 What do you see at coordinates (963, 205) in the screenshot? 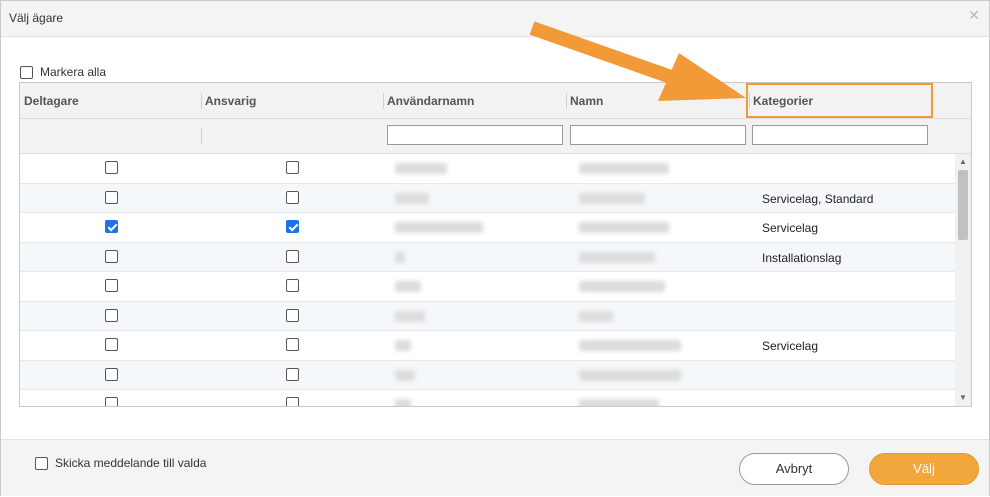
I see `scrollbar-thumb` at bounding box center [963, 205].